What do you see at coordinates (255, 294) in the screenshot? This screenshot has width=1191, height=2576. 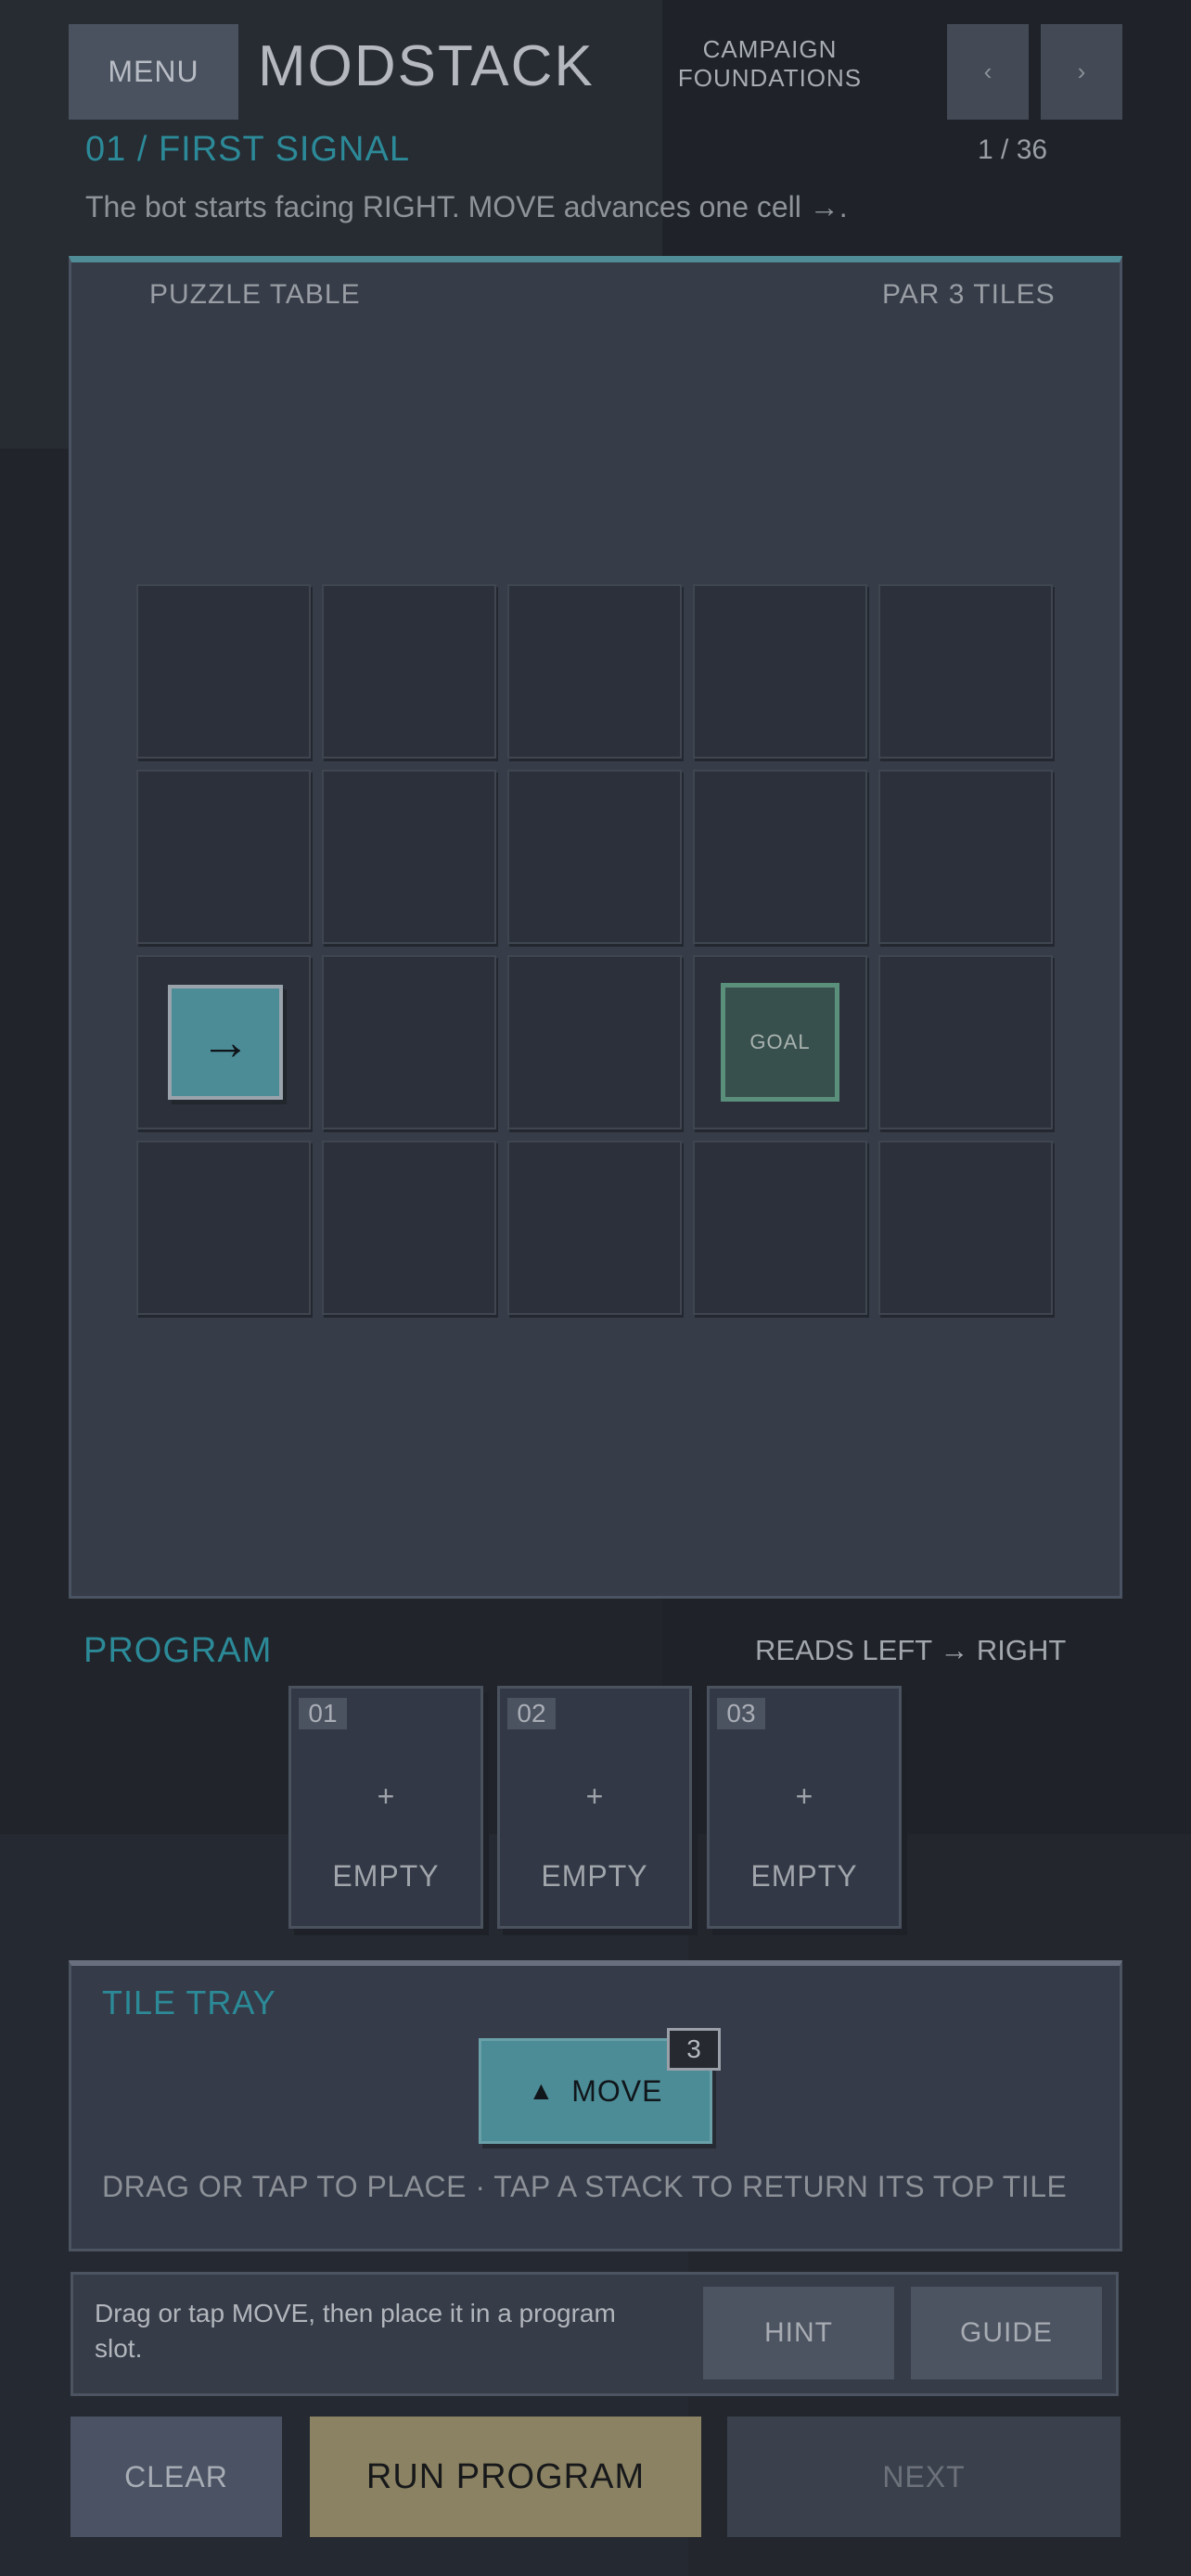 I see `puzzle-table-label: PUZZLE TABLE` at bounding box center [255, 294].